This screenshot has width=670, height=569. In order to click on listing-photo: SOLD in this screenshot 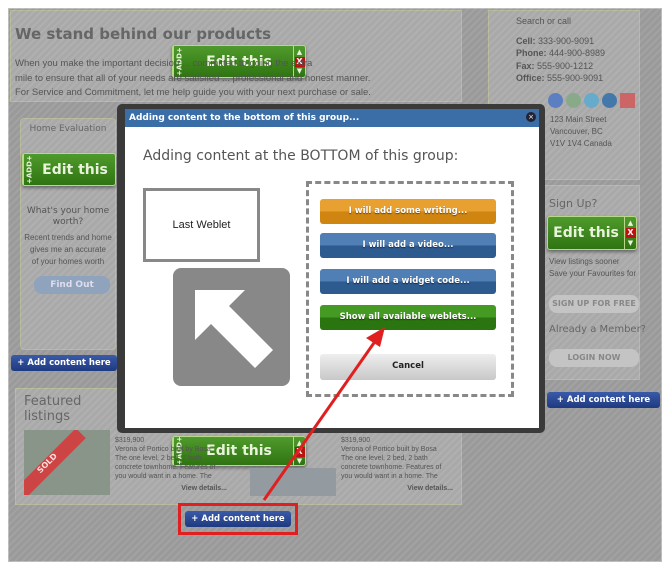, I will do `click(67, 462)`.